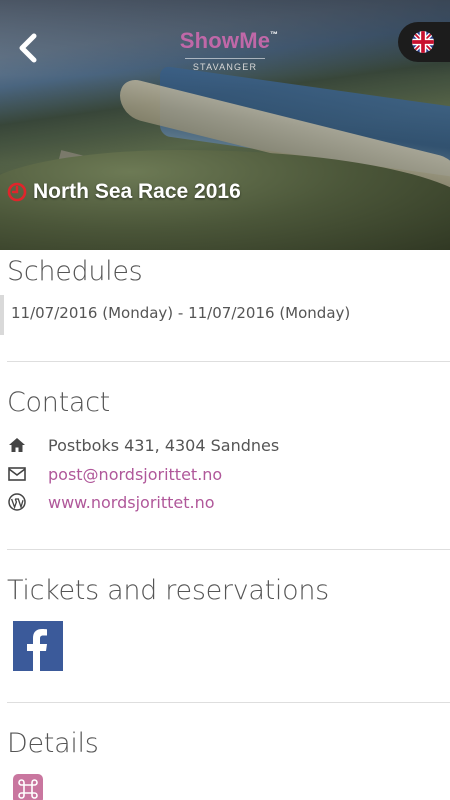 The image size is (450, 800). I want to click on contact-address: Postboks 431, 4304 Sandnes, so click(164, 445).